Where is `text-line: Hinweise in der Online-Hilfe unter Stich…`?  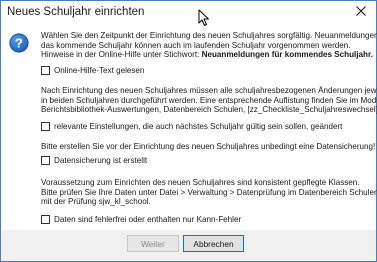
text-line: Hinweise in der Online-Hilfe unter Stich… is located at coordinates (207, 55).